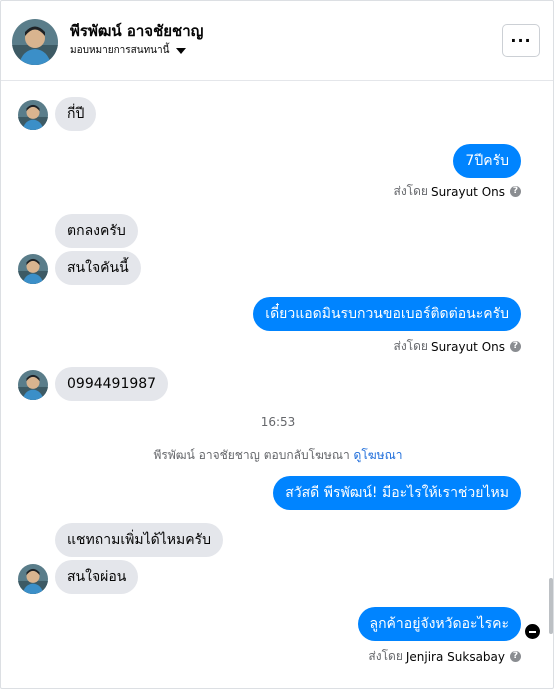 This screenshot has height=689, width=554. I want to click on assign-conversation-label: มอบหมายการสนทนานี้, so click(120, 50).